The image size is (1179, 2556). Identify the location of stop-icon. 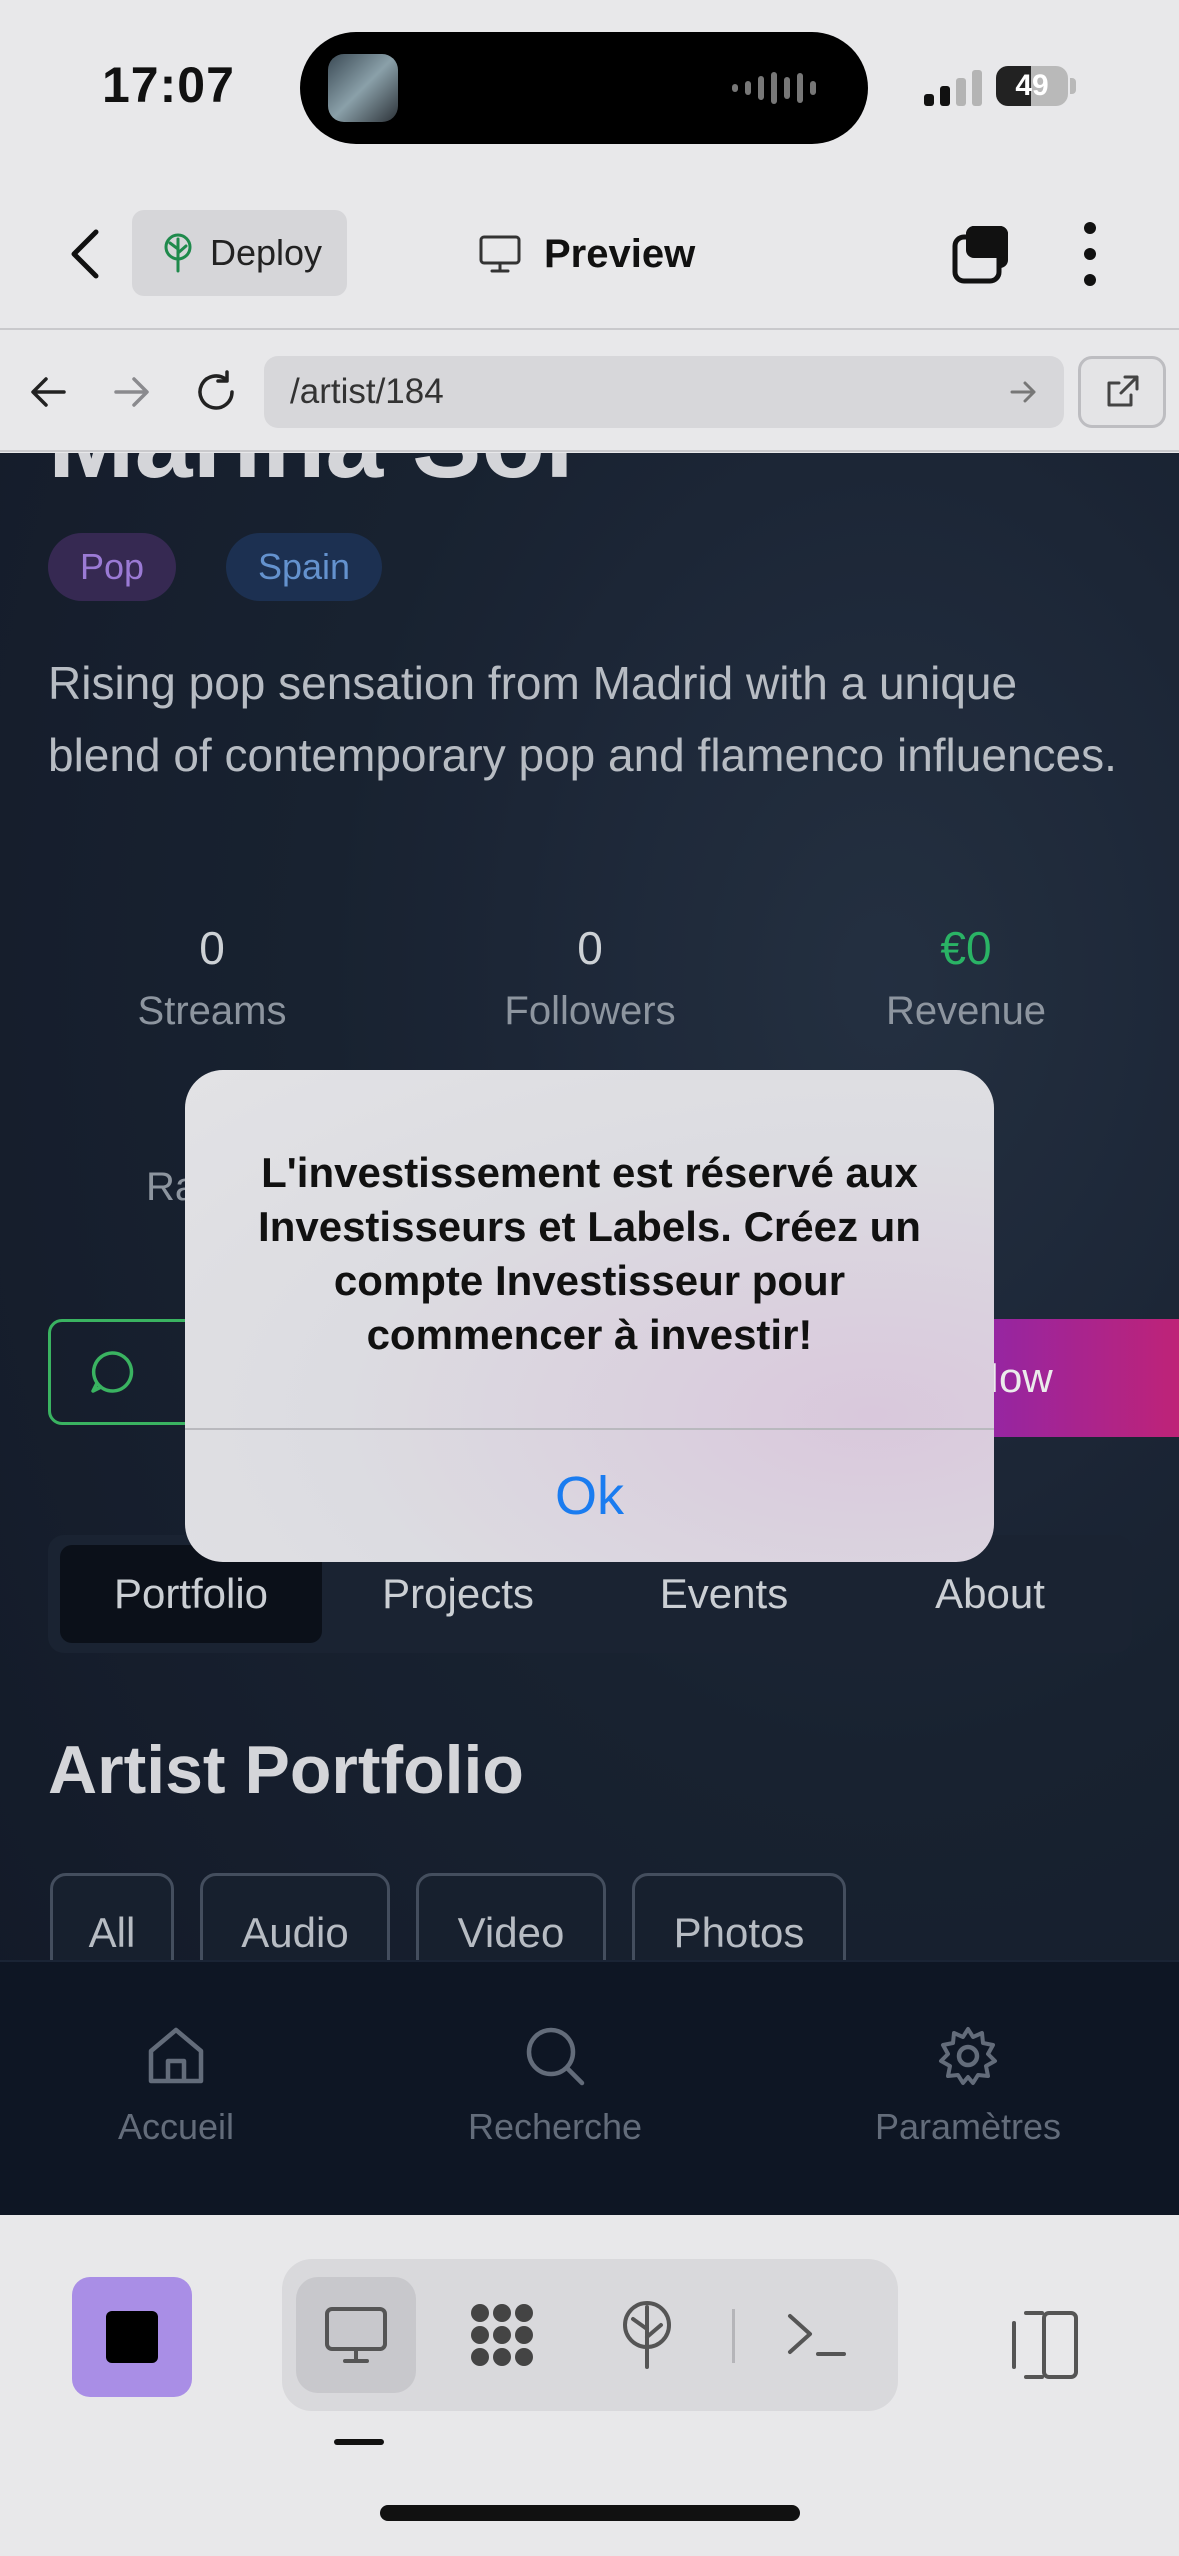
(132, 2337).